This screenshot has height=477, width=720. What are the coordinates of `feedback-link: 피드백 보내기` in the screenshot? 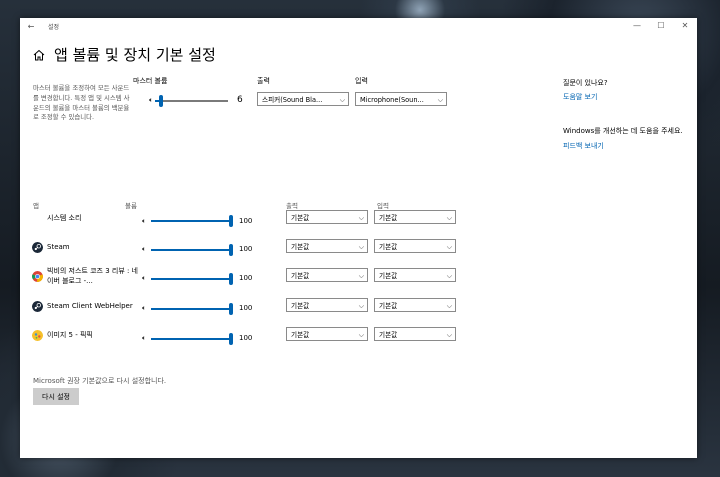 It's located at (583, 146).